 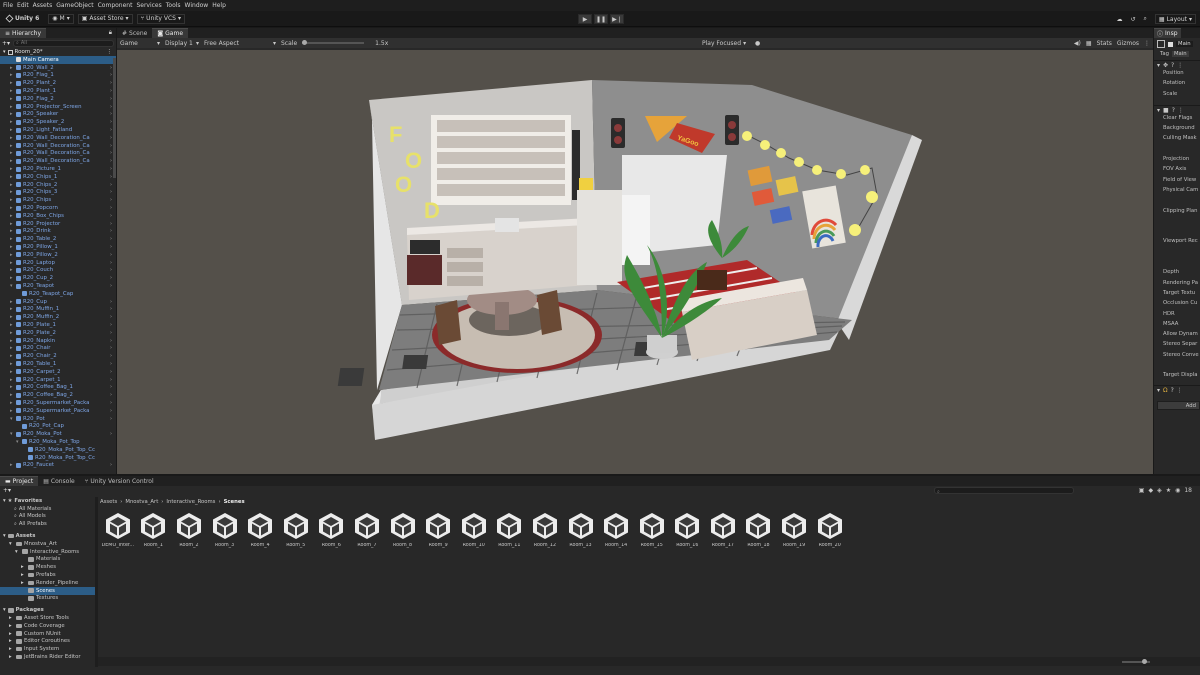 I want to click on scene-root: ▾ Room_20* ⋮, so click(x=58, y=52).